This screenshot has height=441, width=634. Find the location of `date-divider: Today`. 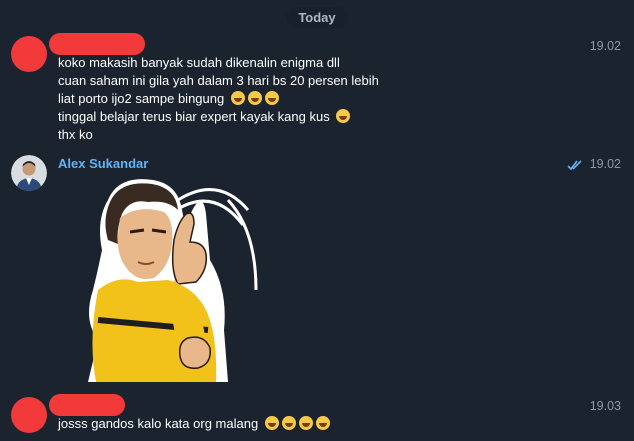

date-divider: Today is located at coordinates (317, 17).